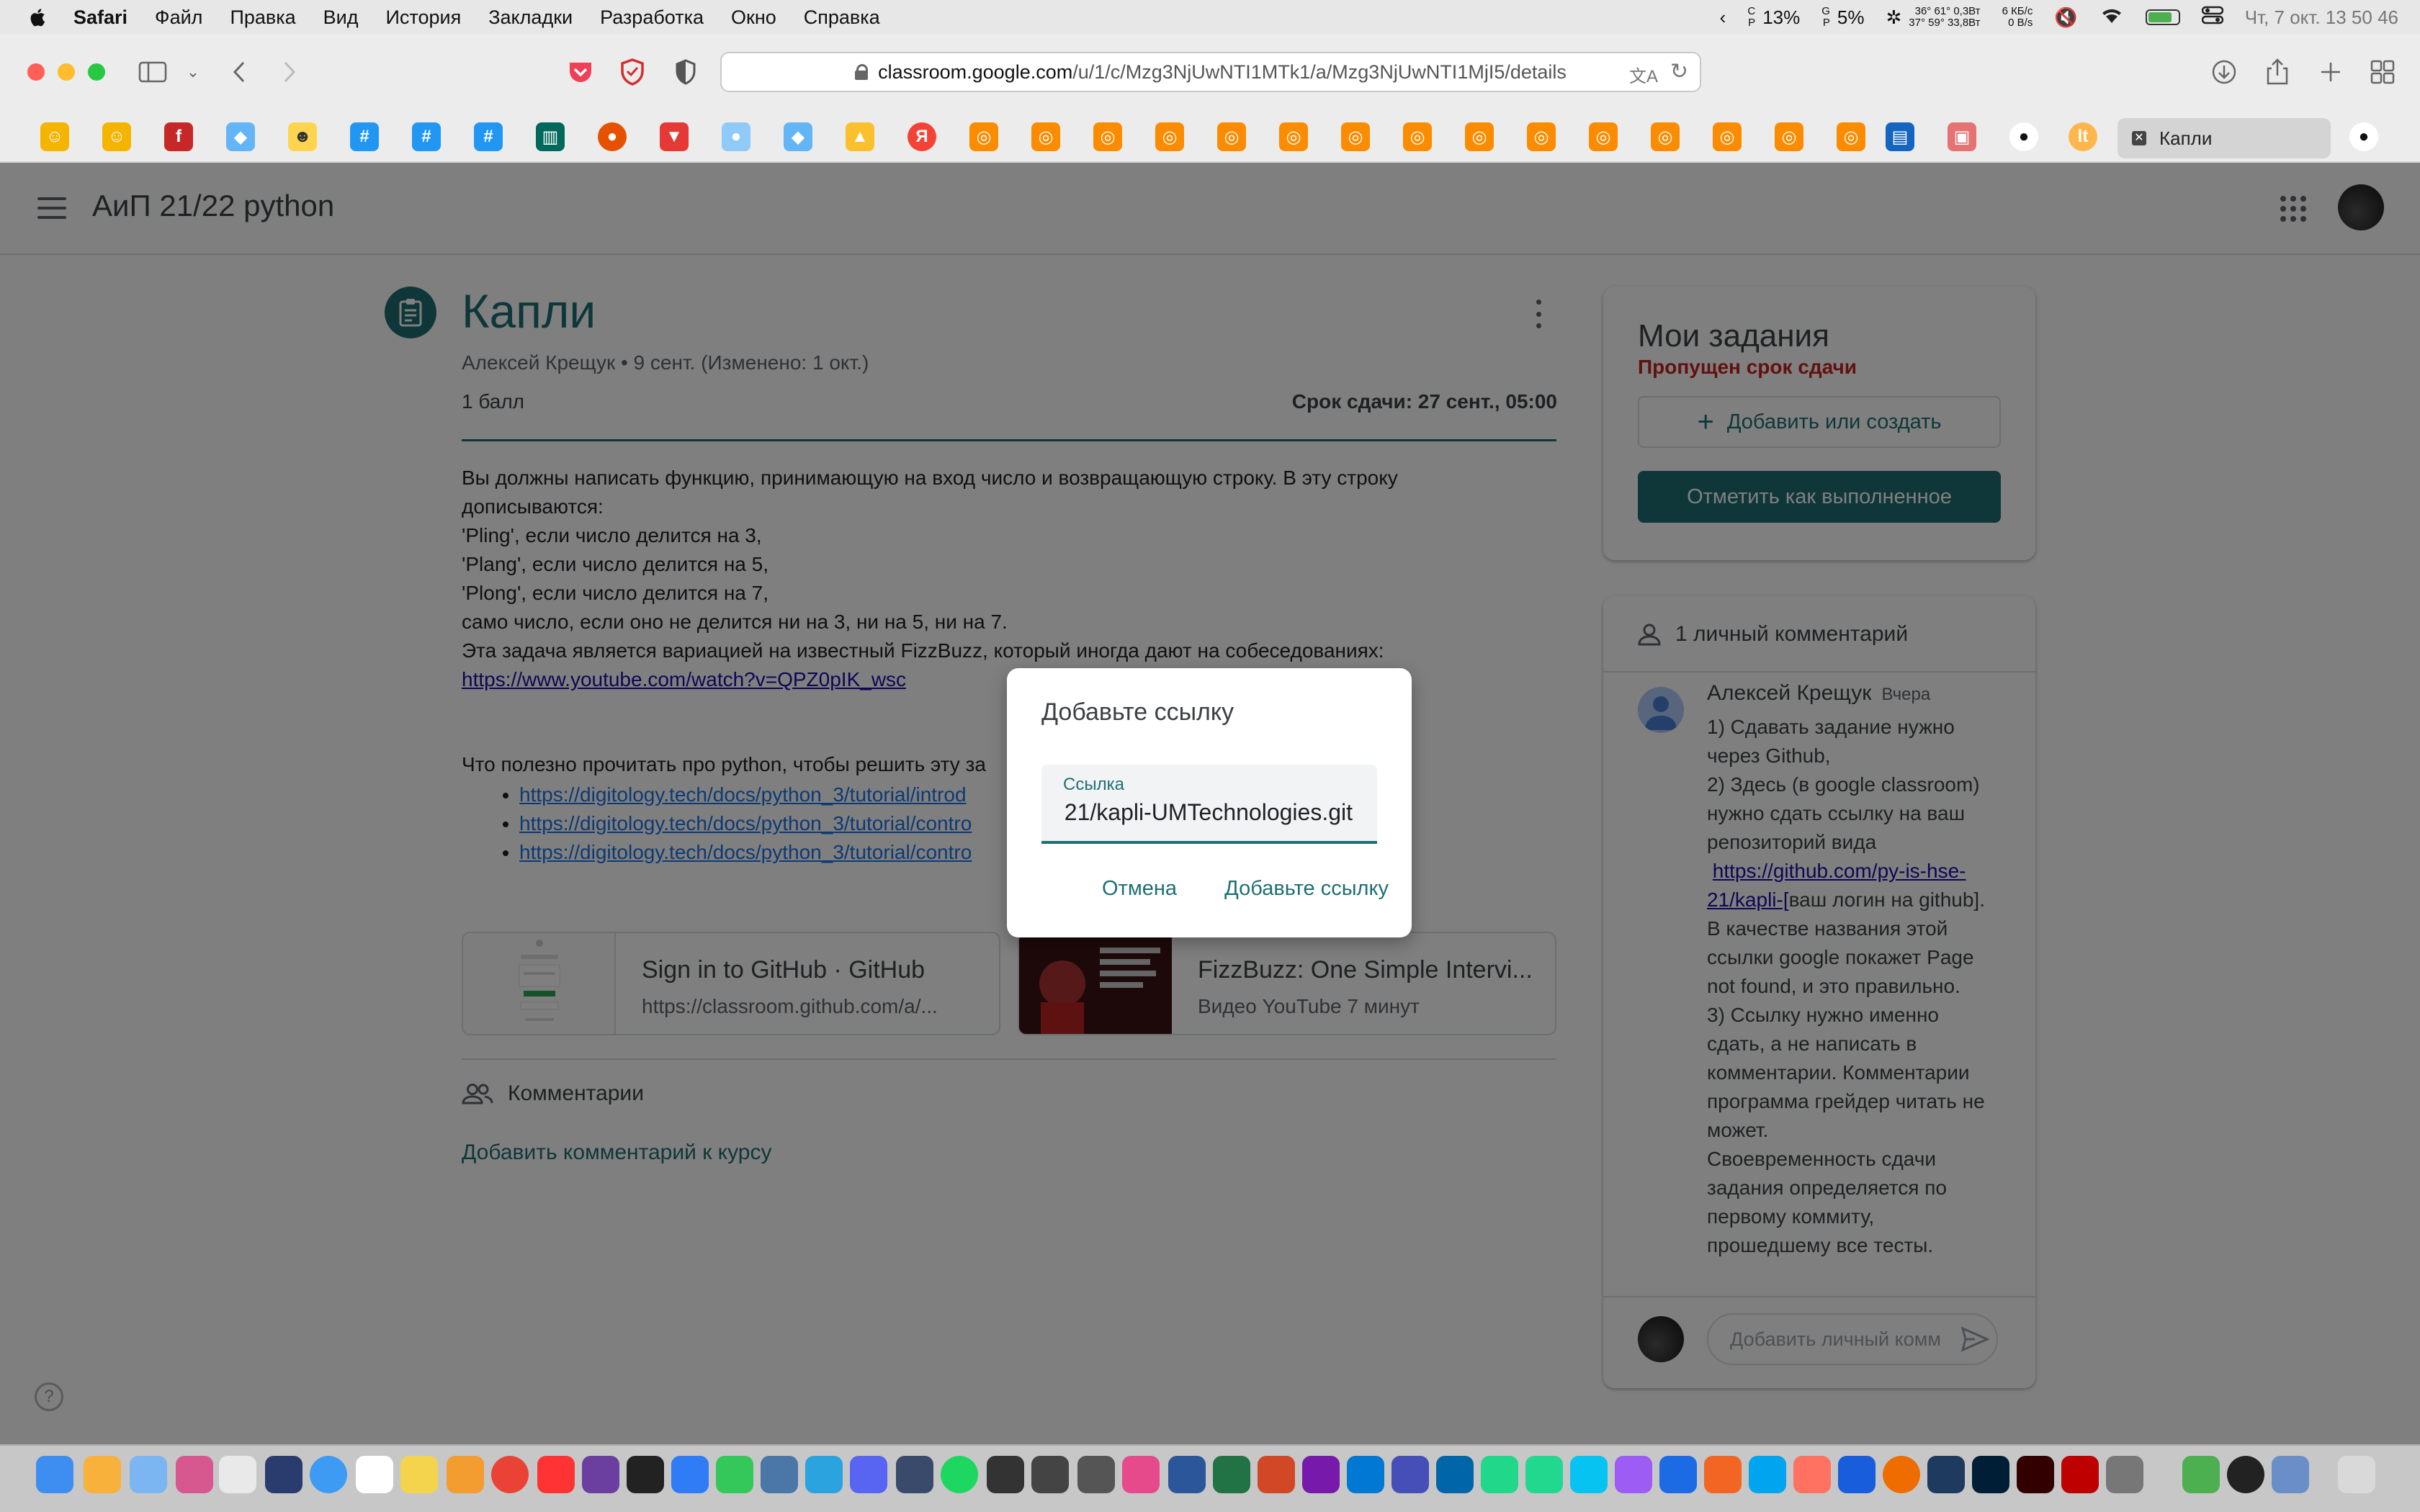 This screenshot has height=1512, width=2420. What do you see at coordinates (66, 72) in the screenshot?
I see `minimize-window-button` at bounding box center [66, 72].